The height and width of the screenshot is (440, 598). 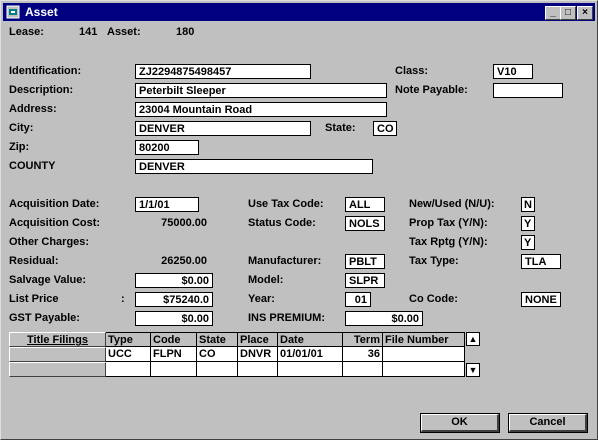 What do you see at coordinates (223, 71) in the screenshot?
I see `identification-field: ZJ2294875498457` at bounding box center [223, 71].